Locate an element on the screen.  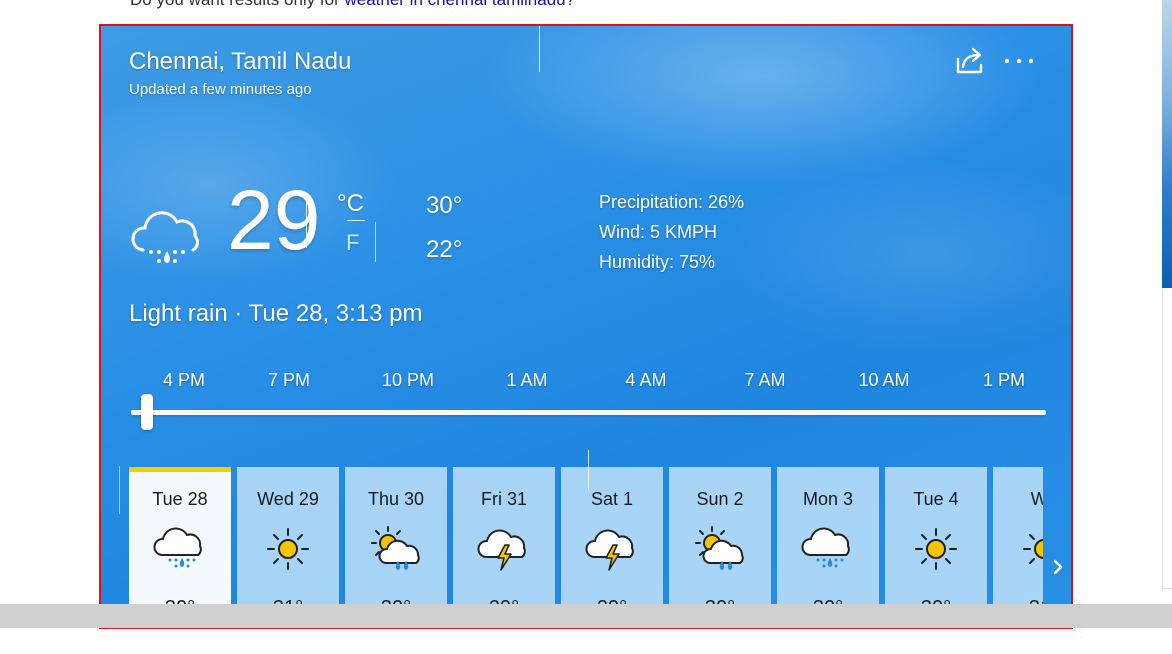
location-name: Chennai, Tamil Nadu is located at coordinates (240, 61).